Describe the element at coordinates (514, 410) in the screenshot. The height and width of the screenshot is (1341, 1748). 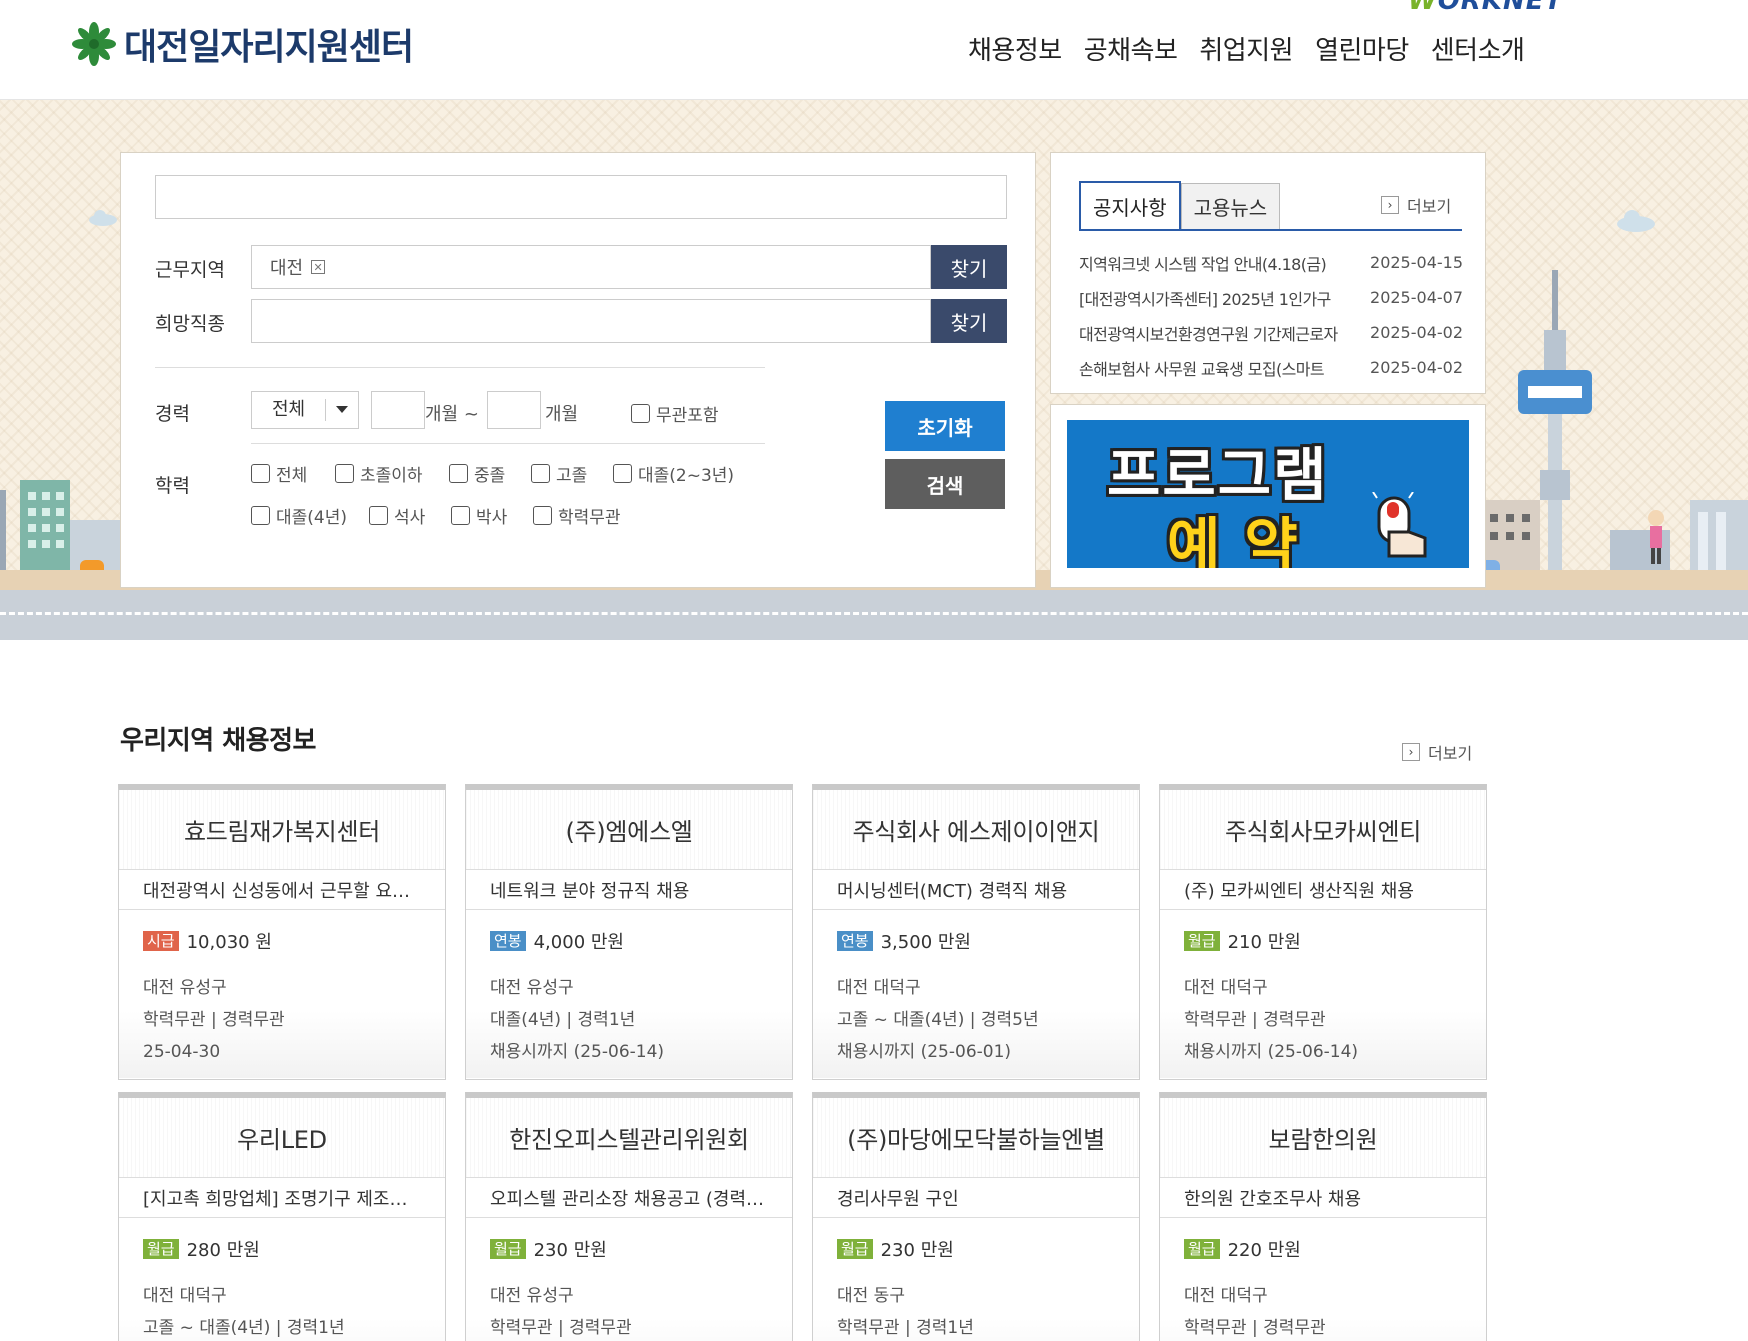
I see `career-month-to-input` at that location.